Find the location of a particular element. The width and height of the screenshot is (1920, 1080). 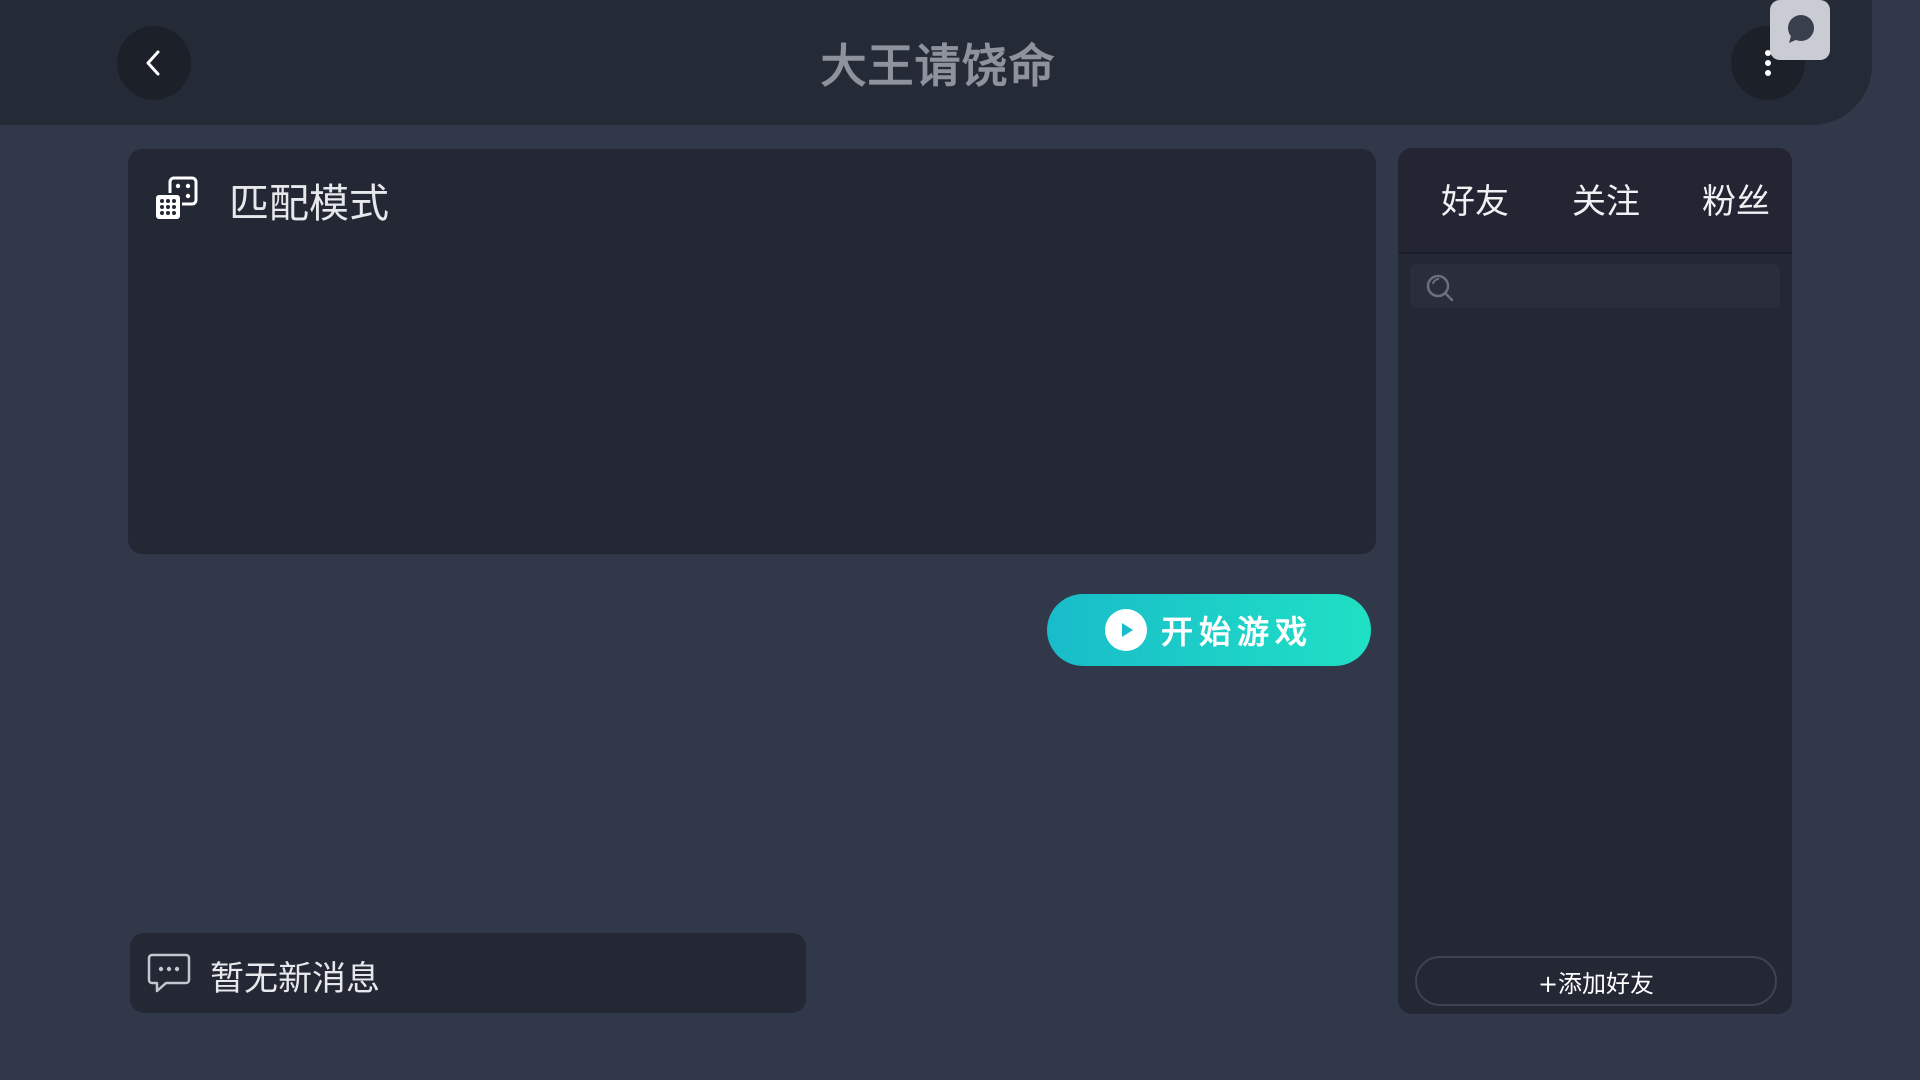

start-game-button: 开始游戏 is located at coordinates (1209, 630).